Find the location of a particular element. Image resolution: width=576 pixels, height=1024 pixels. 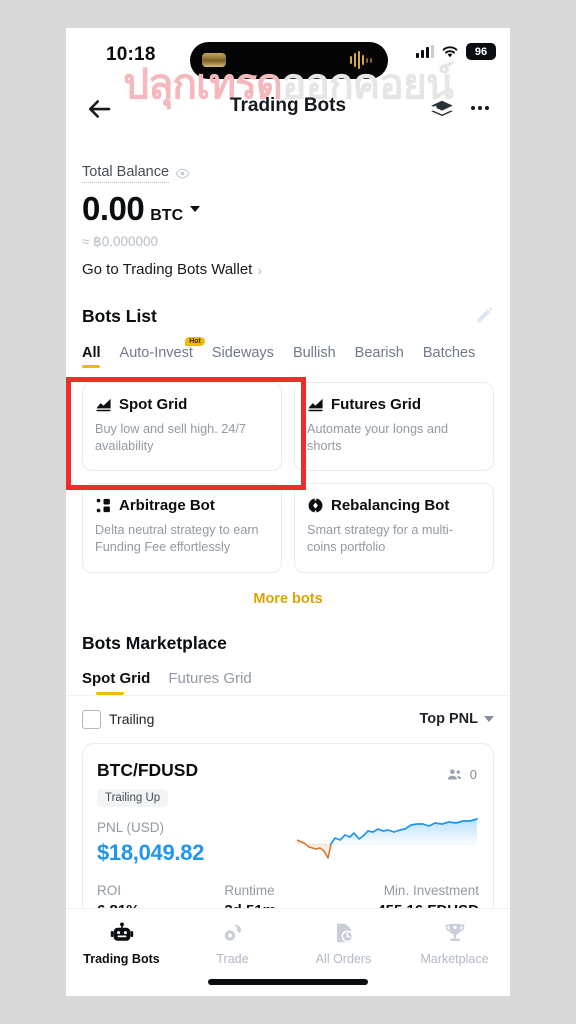

island-waveform-icon is located at coordinates (361, 60).